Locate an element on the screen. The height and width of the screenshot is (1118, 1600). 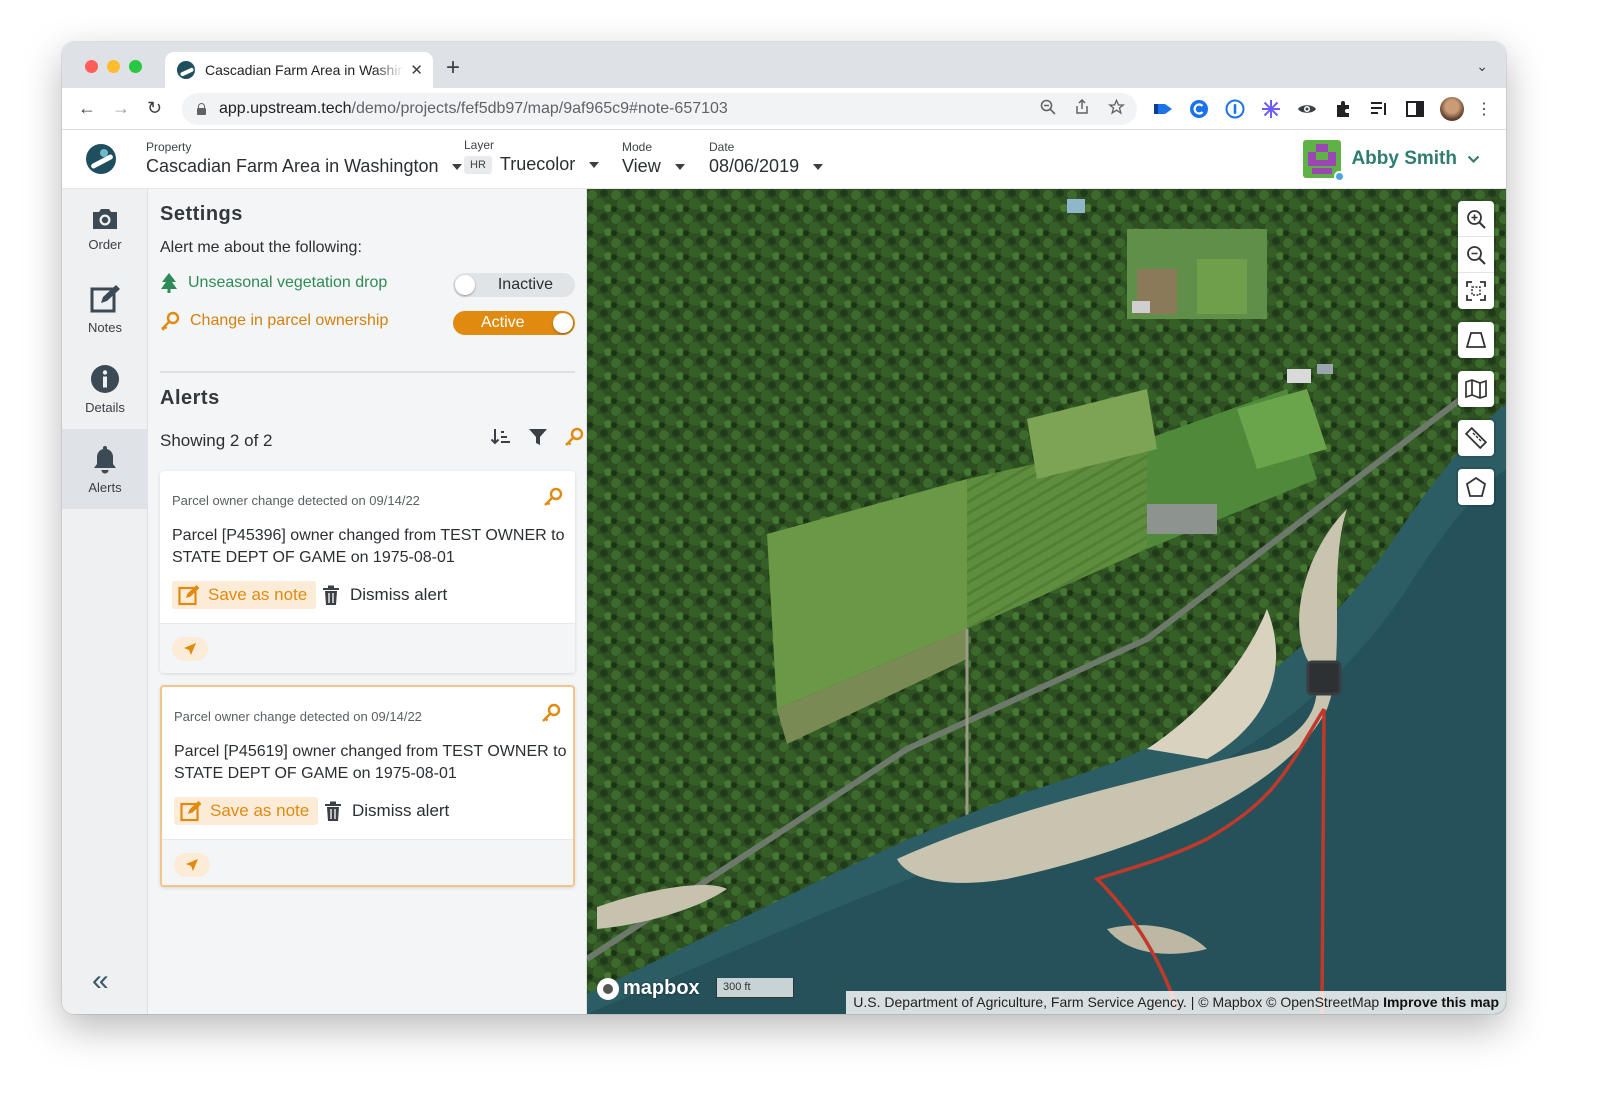
profile-avatar is located at coordinates (1452, 109).